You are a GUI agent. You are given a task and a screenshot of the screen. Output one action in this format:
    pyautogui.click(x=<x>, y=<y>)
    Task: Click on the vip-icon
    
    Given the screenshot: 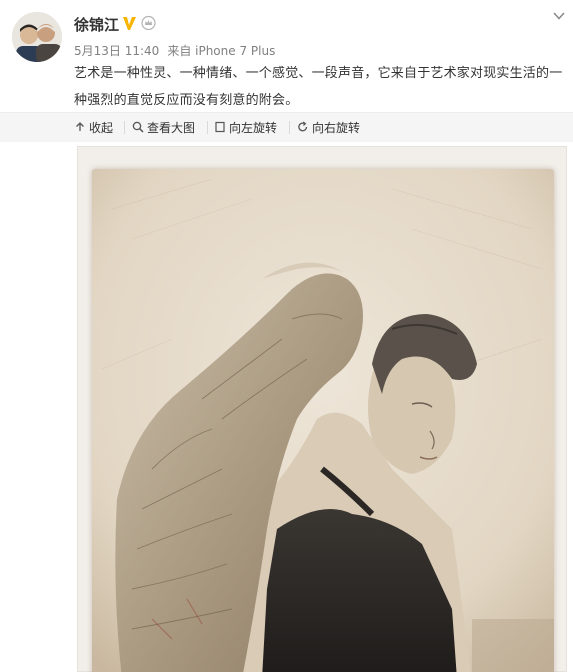 What is the action you would take?
    pyautogui.click(x=148, y=23)
    